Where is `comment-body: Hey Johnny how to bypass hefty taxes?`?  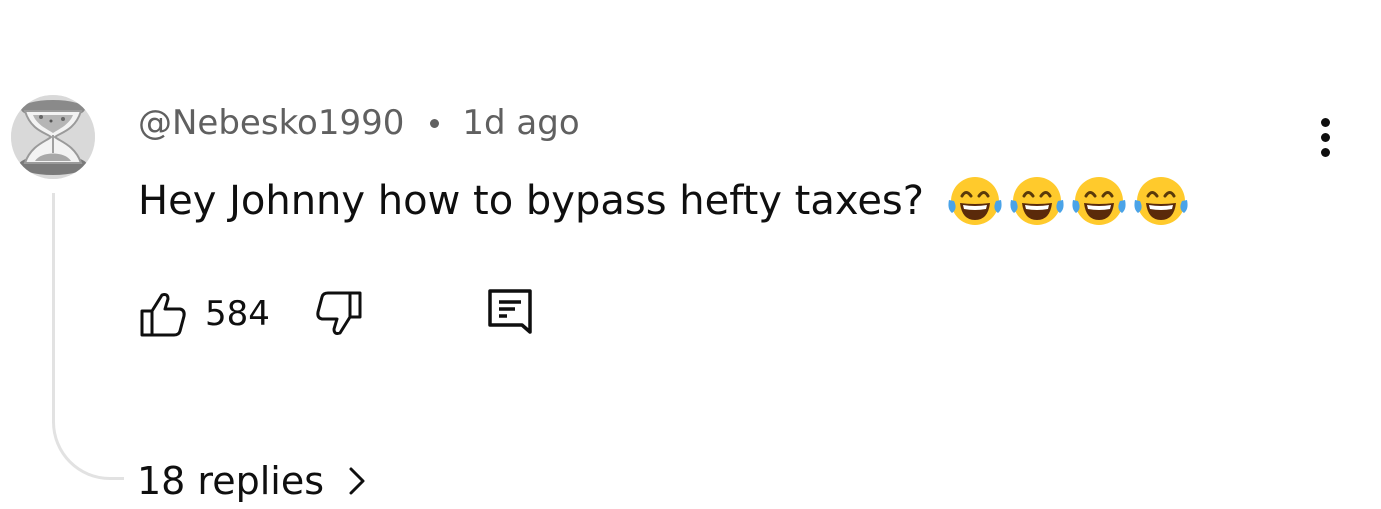
comment-body: Hey Johnny how to bypass hefty taxes? is located at coordinates (664, 201).